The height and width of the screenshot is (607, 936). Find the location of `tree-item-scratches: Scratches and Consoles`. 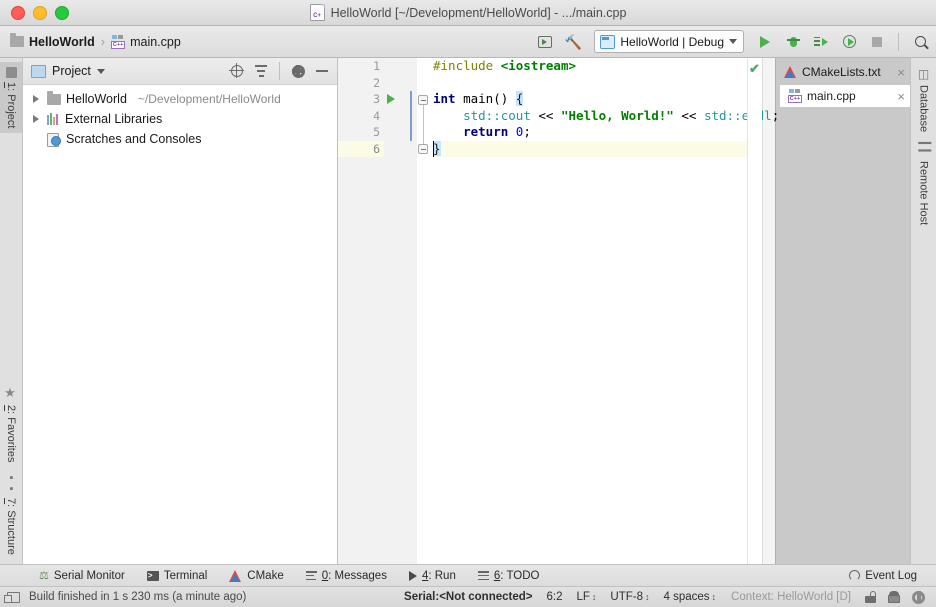

tree-item-scratches: Scratches and Consoles is located at coordinates (180, 139).